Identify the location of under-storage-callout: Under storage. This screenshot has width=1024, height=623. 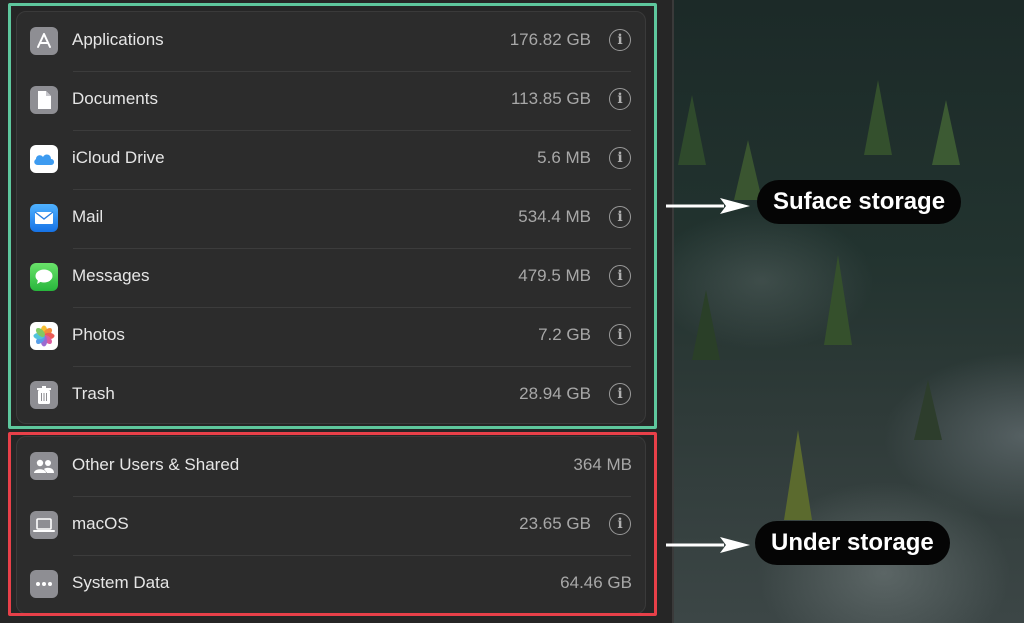
(852, 543).